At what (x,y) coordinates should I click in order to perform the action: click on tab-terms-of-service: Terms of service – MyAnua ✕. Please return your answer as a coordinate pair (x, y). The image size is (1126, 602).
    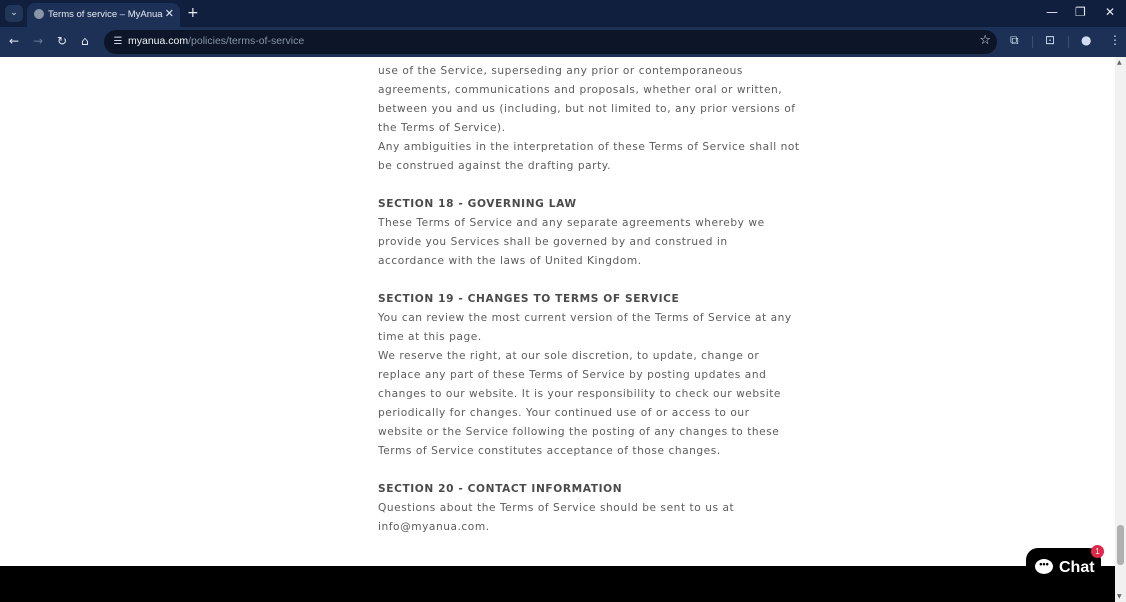
    Looking at the image, I should click on (103, 15).